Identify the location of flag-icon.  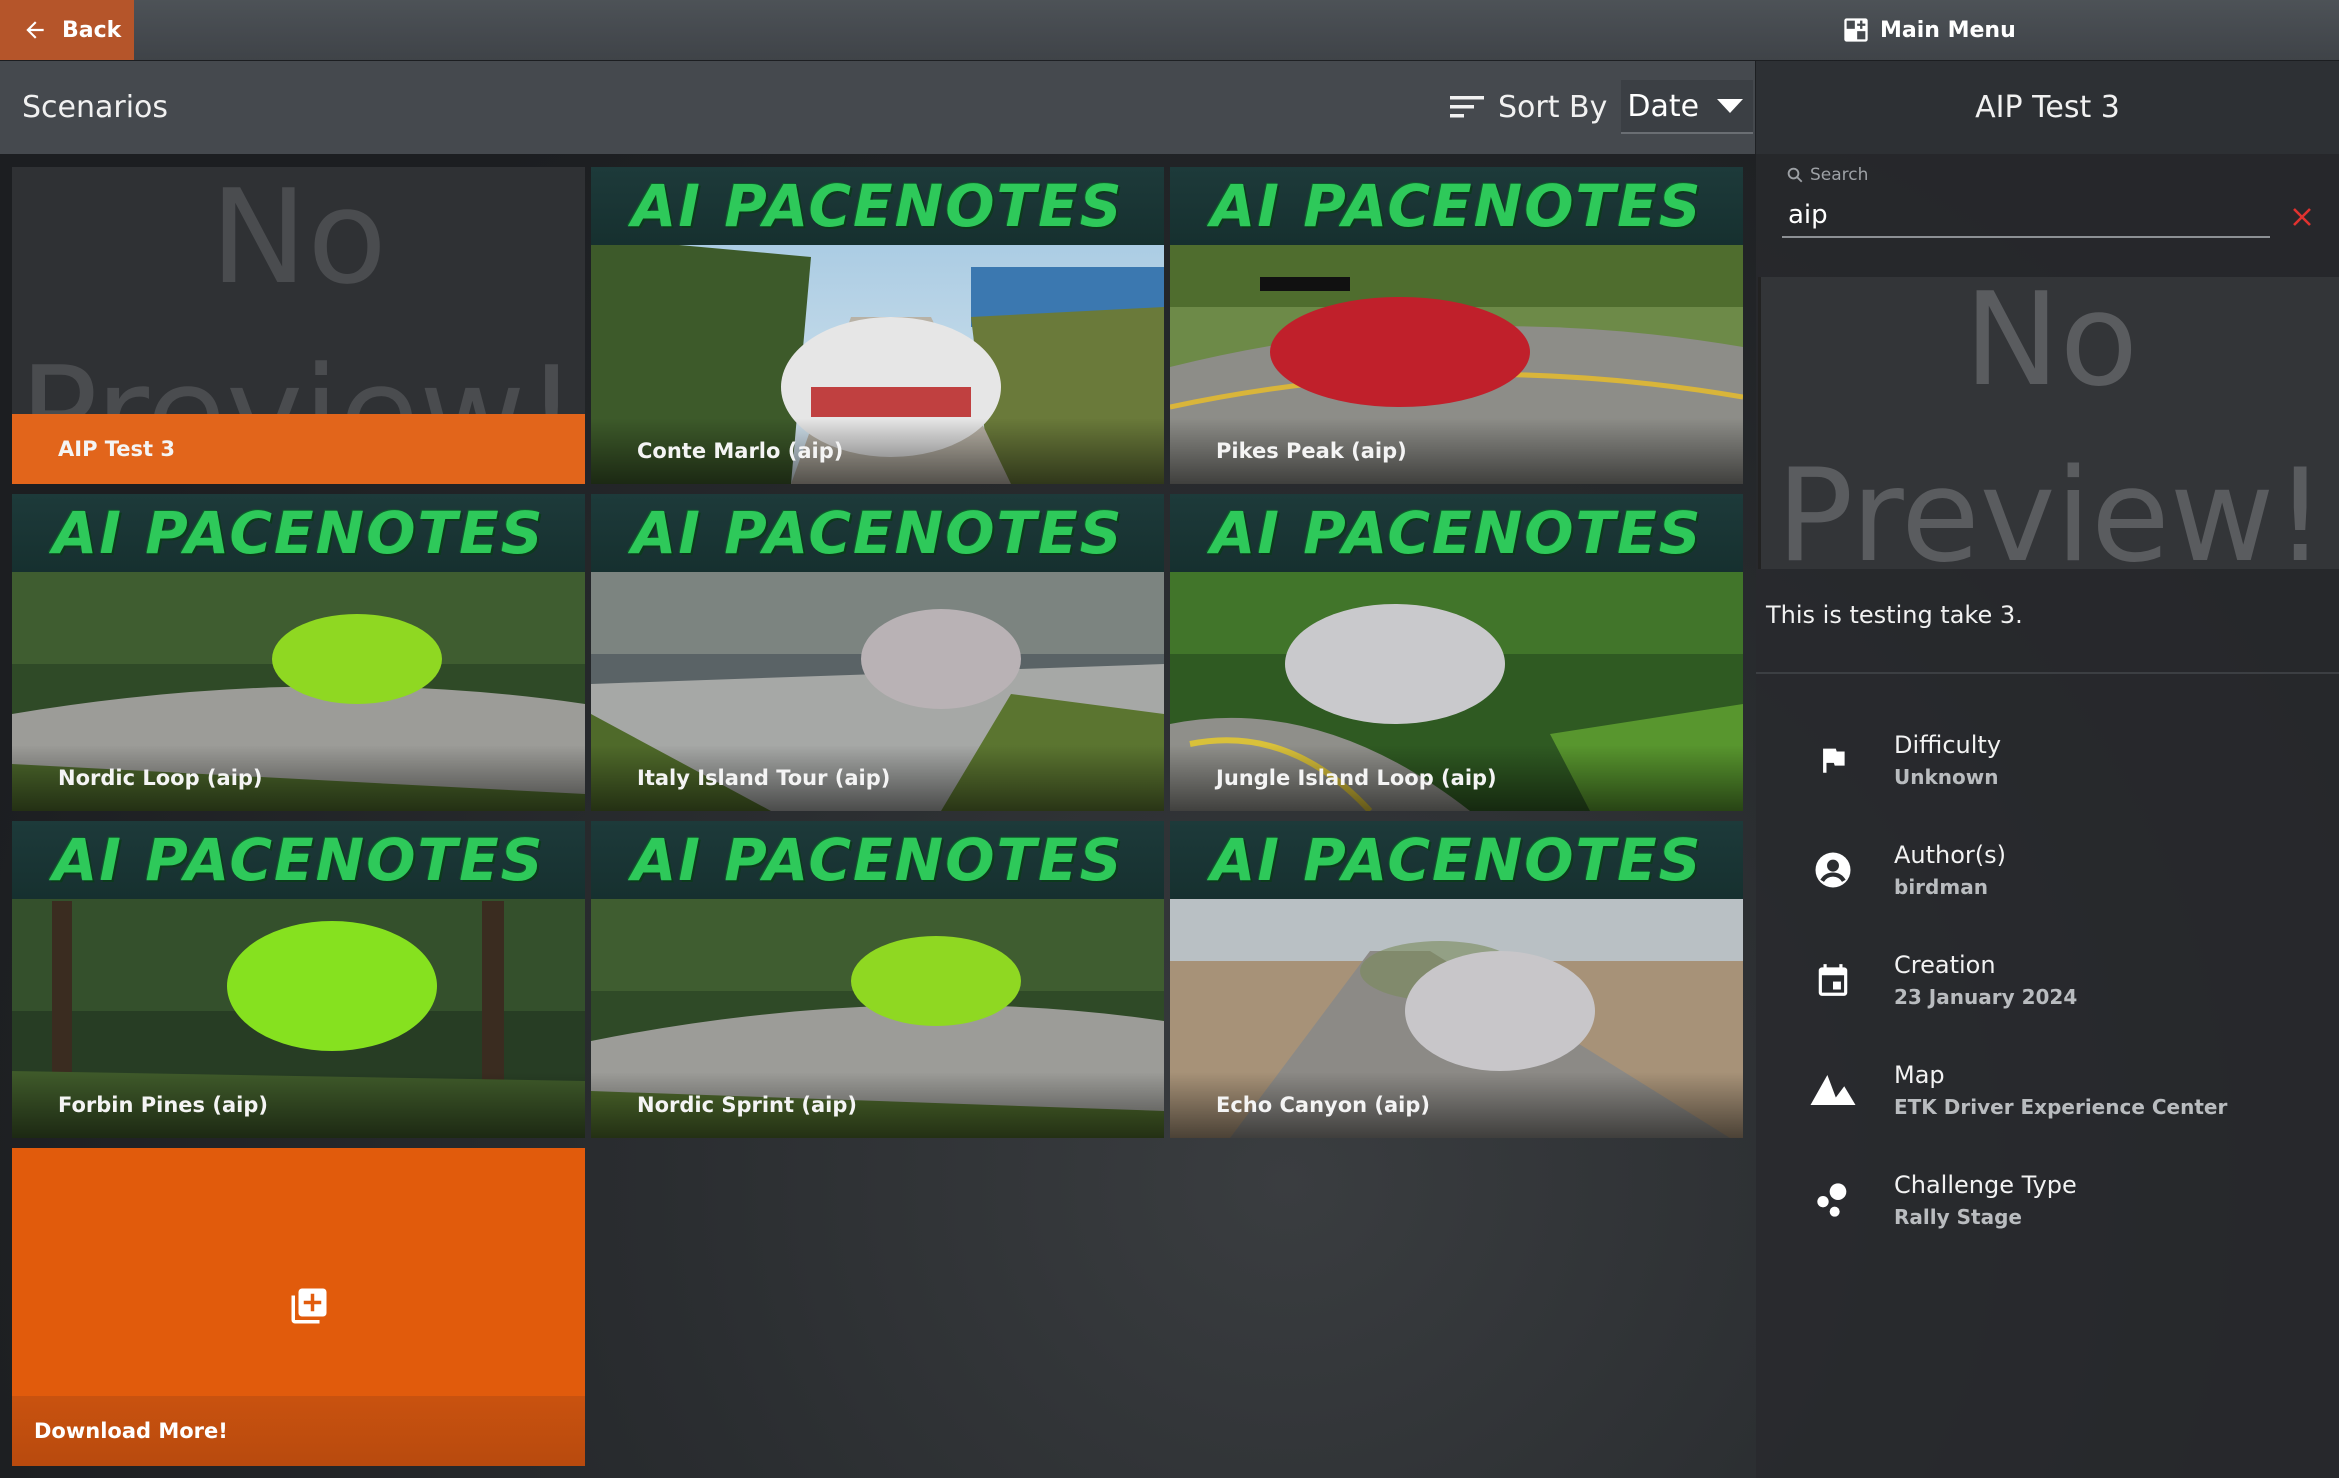
(1833, 760).